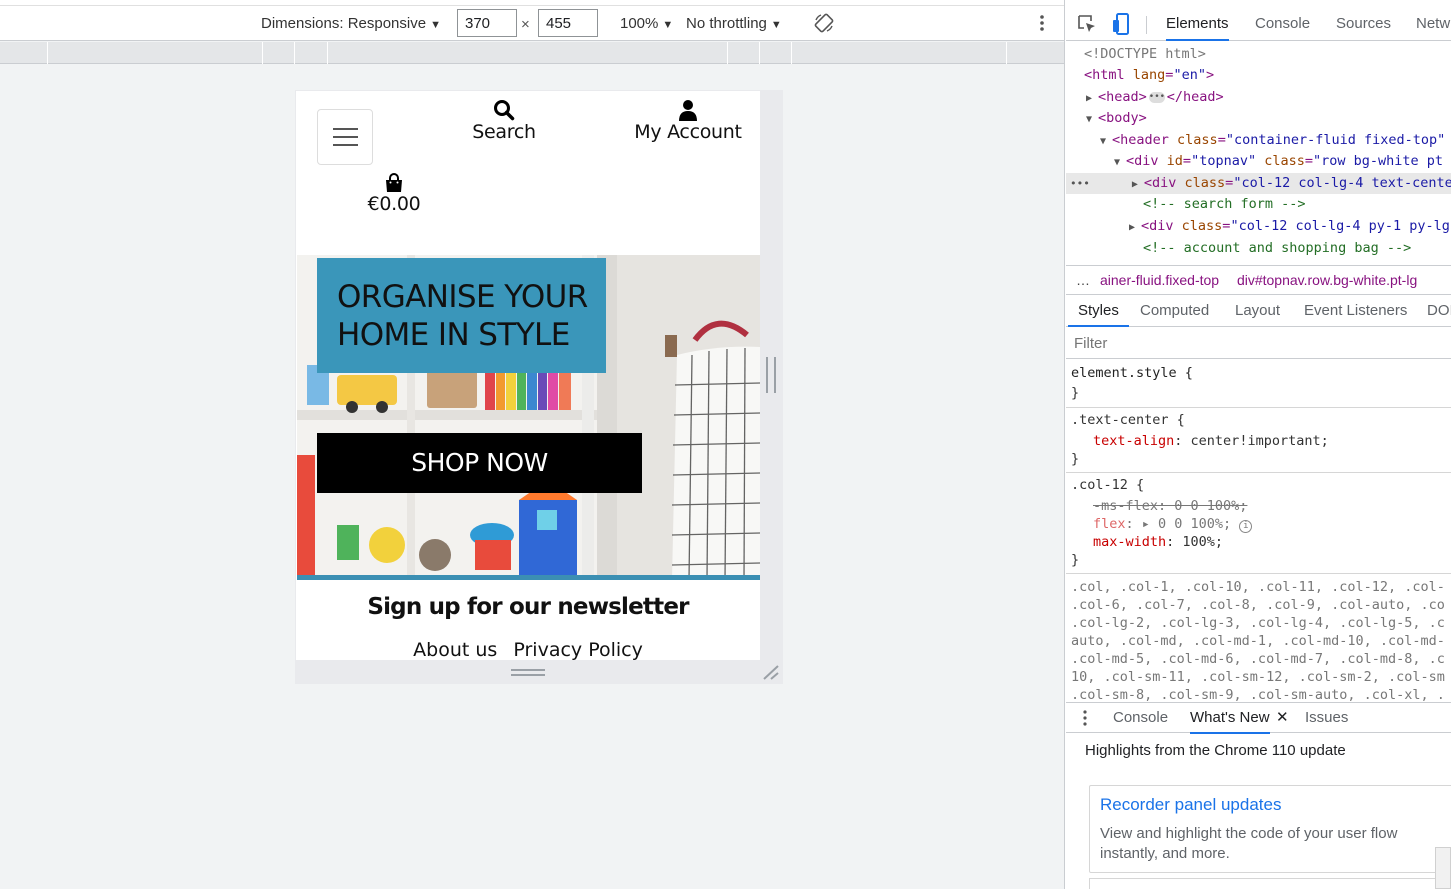 The width and height of the screenshot is (1451, 889). Describe the element at coordinates (1282, 23) in the screenshot. I see `tab-console: Console` at that location.